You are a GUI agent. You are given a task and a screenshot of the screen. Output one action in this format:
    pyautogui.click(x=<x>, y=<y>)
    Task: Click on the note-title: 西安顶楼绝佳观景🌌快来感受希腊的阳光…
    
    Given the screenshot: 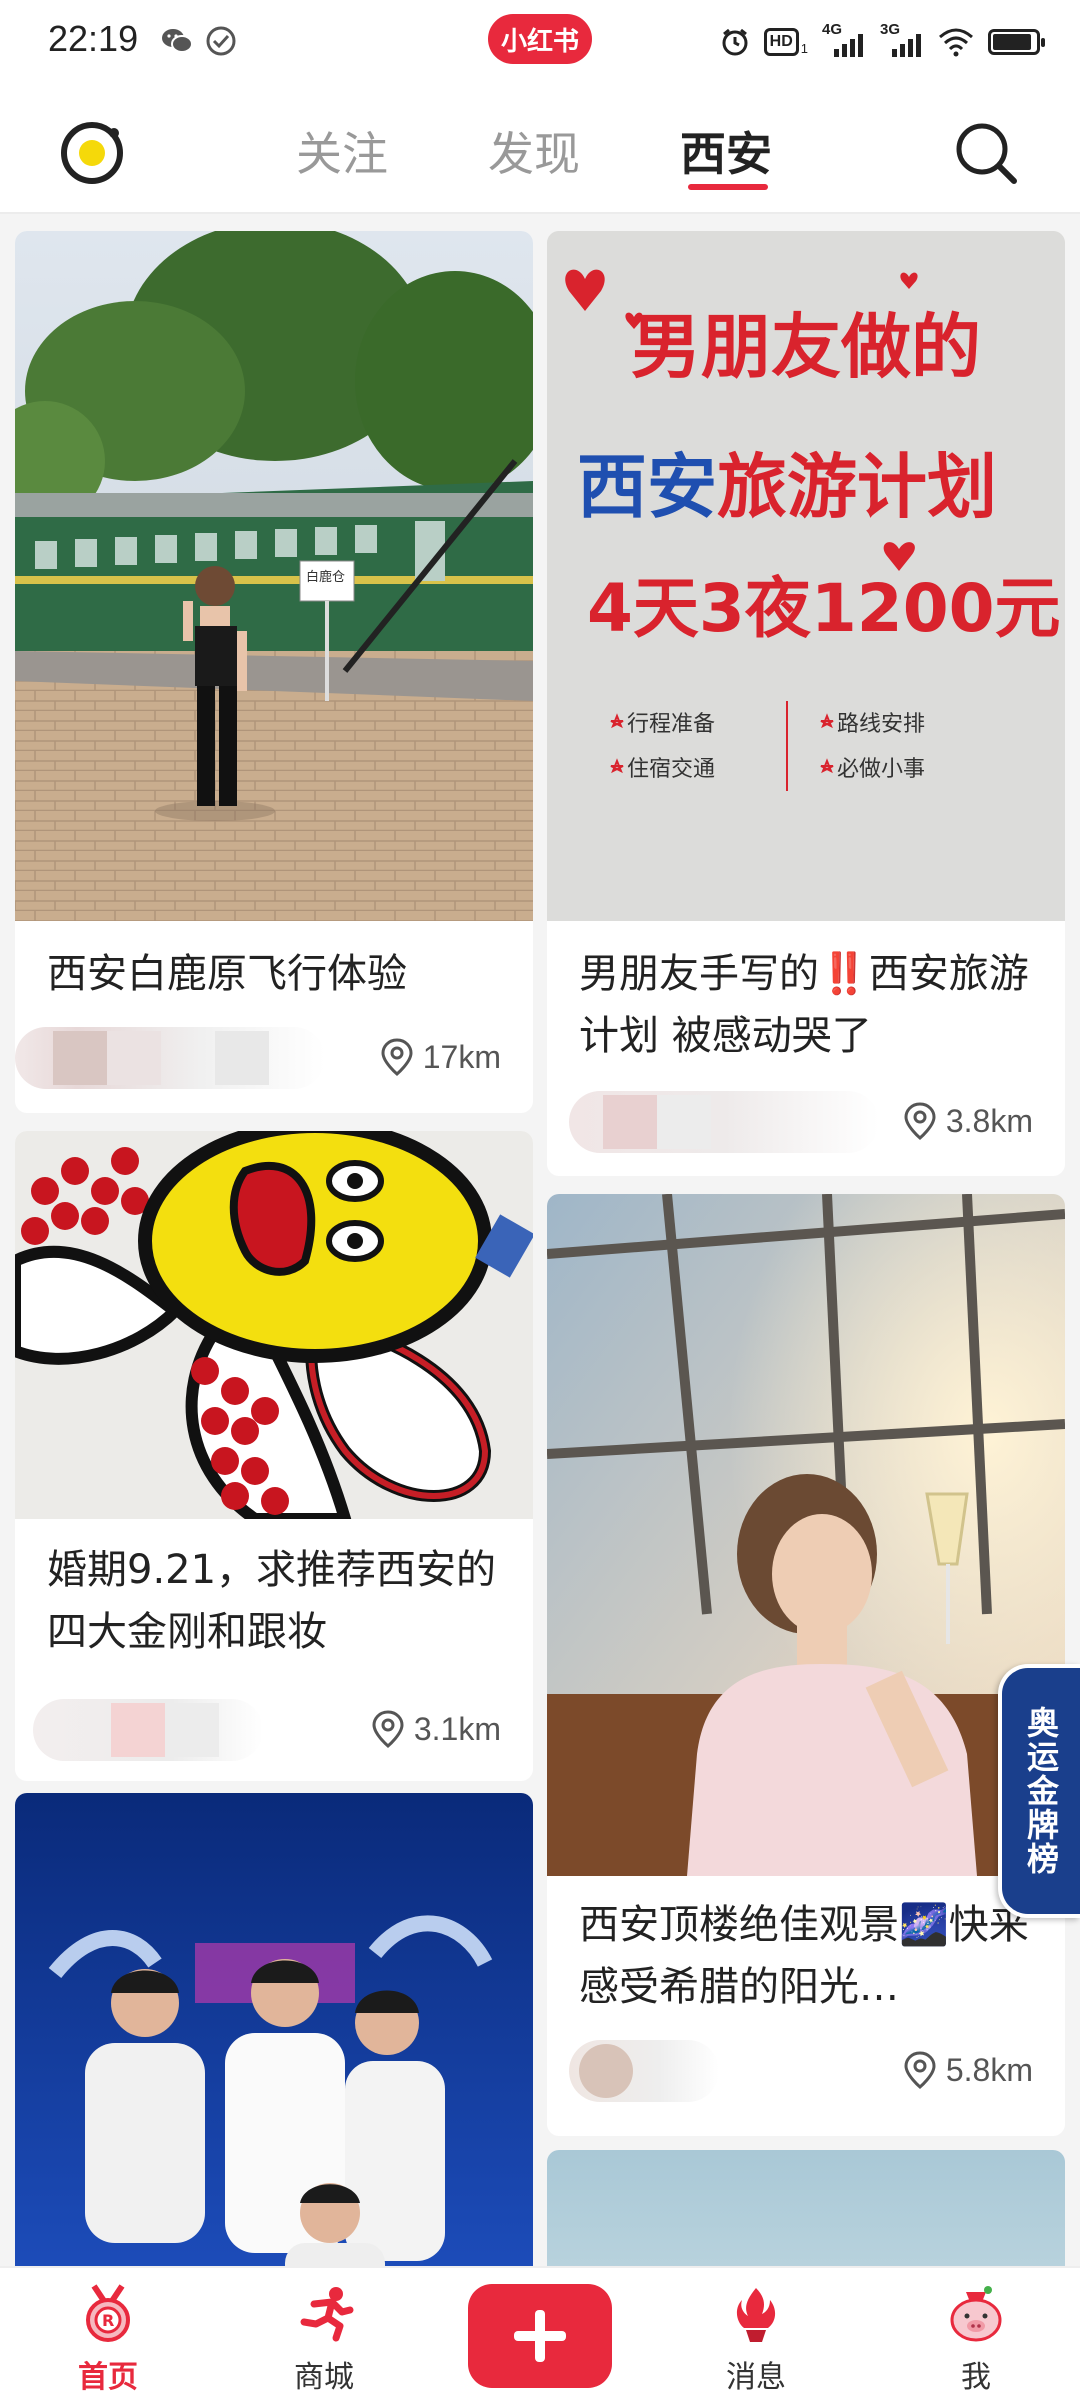 What is the action you would take?
    pyautogui.click(x=808, y=1956)
    